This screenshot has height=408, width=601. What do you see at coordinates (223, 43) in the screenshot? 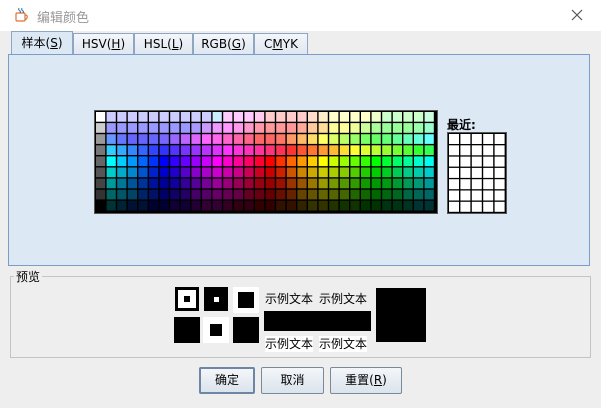
I see `tab-rgb: RGB(G)` at bounding box center [223, 43].